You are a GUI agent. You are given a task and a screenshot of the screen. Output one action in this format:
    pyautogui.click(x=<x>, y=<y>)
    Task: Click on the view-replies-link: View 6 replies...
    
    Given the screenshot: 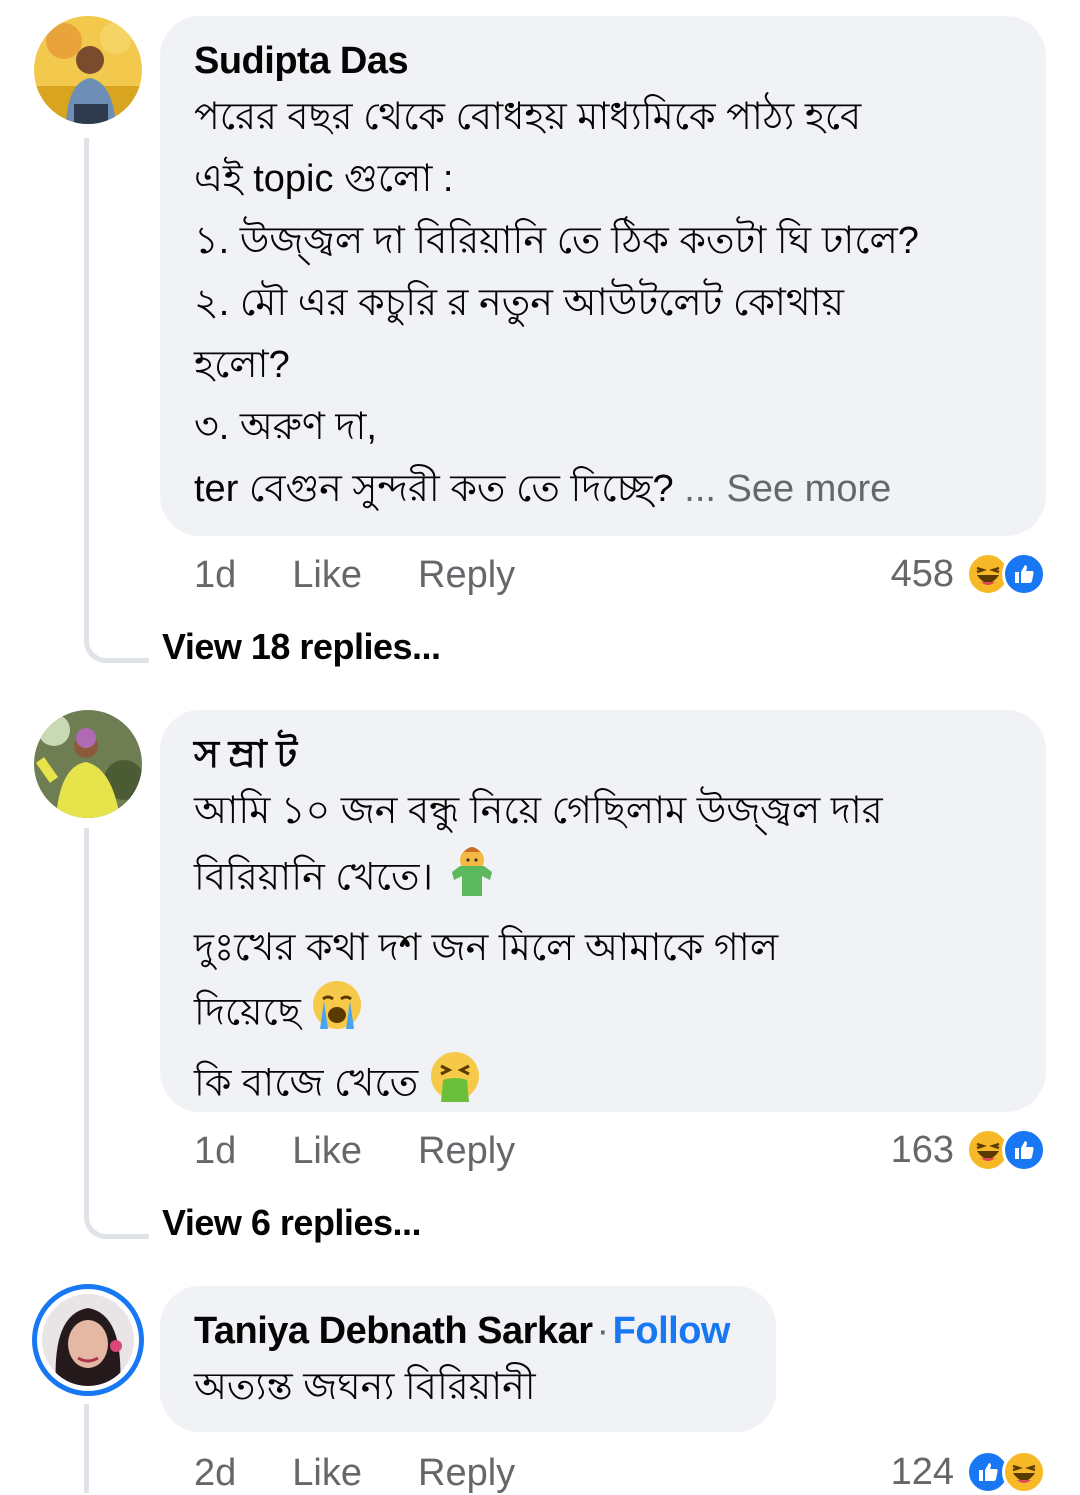 What is the action you would take?
    pyautogui.click(x=292, y=1223)
    